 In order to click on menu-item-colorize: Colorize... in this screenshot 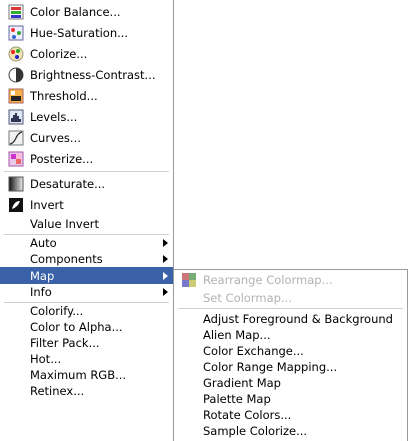, I will do `click(86, 54)`.